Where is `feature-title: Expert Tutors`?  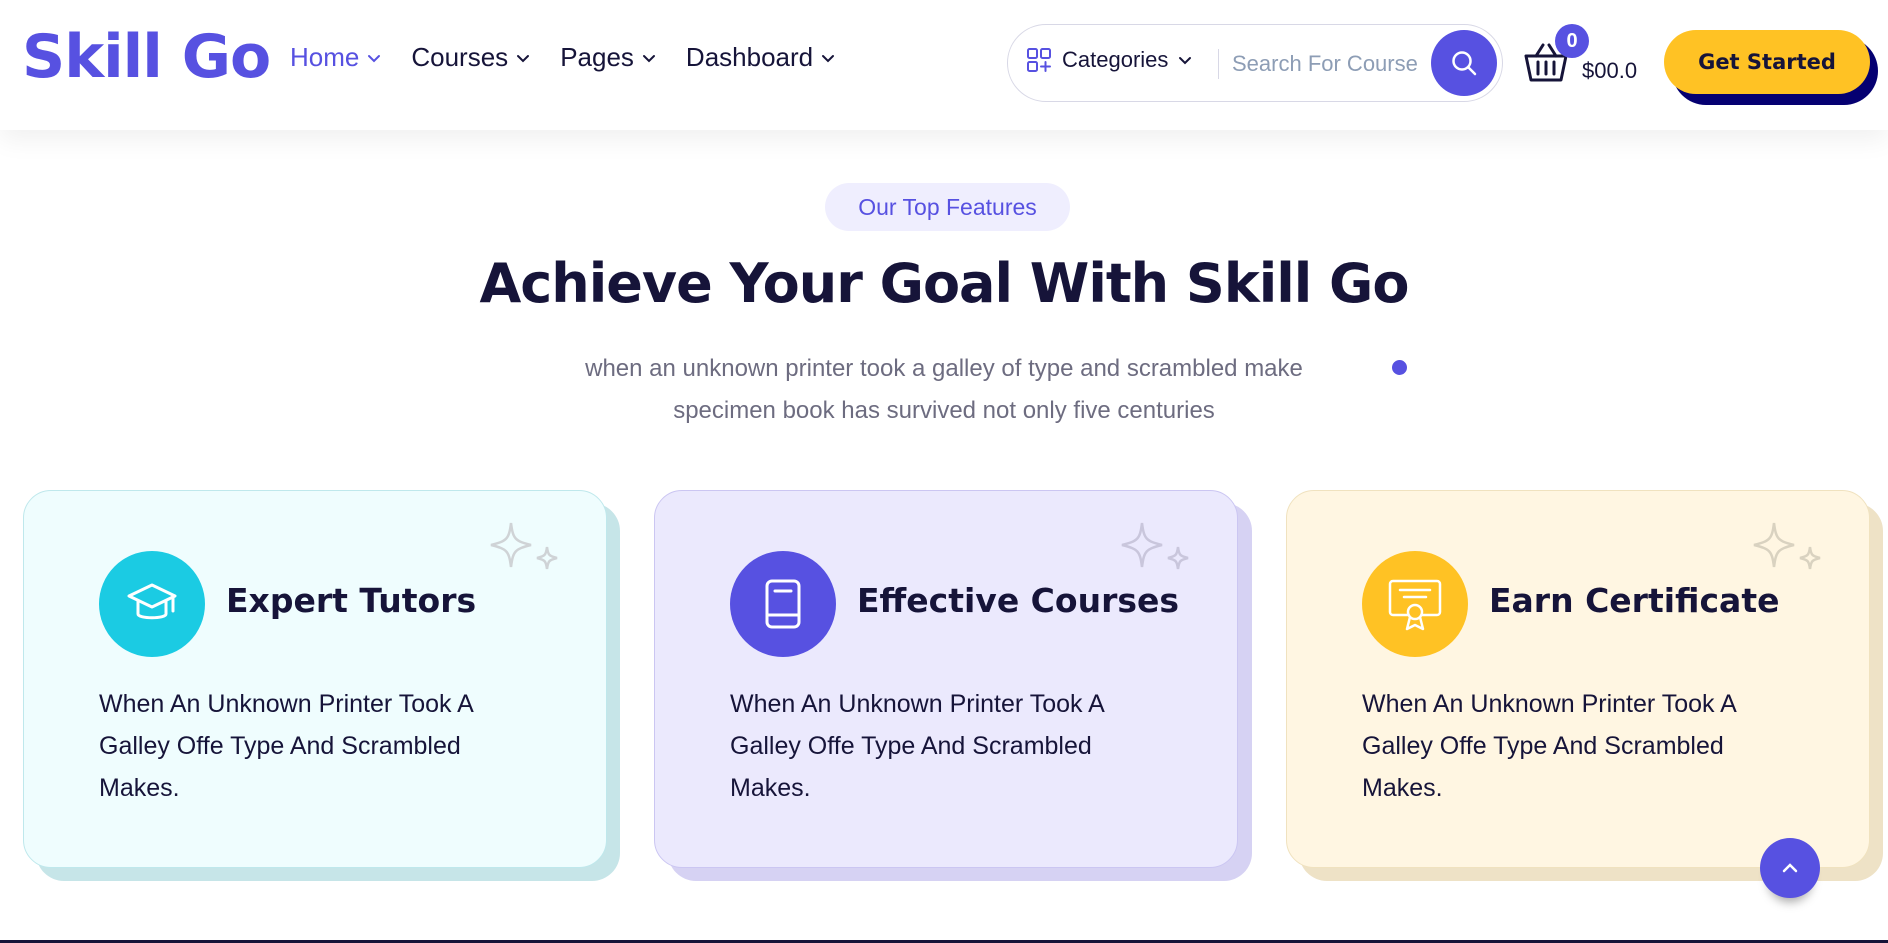
feature-title: Expert Tutors is located at coordinates (351, 600).